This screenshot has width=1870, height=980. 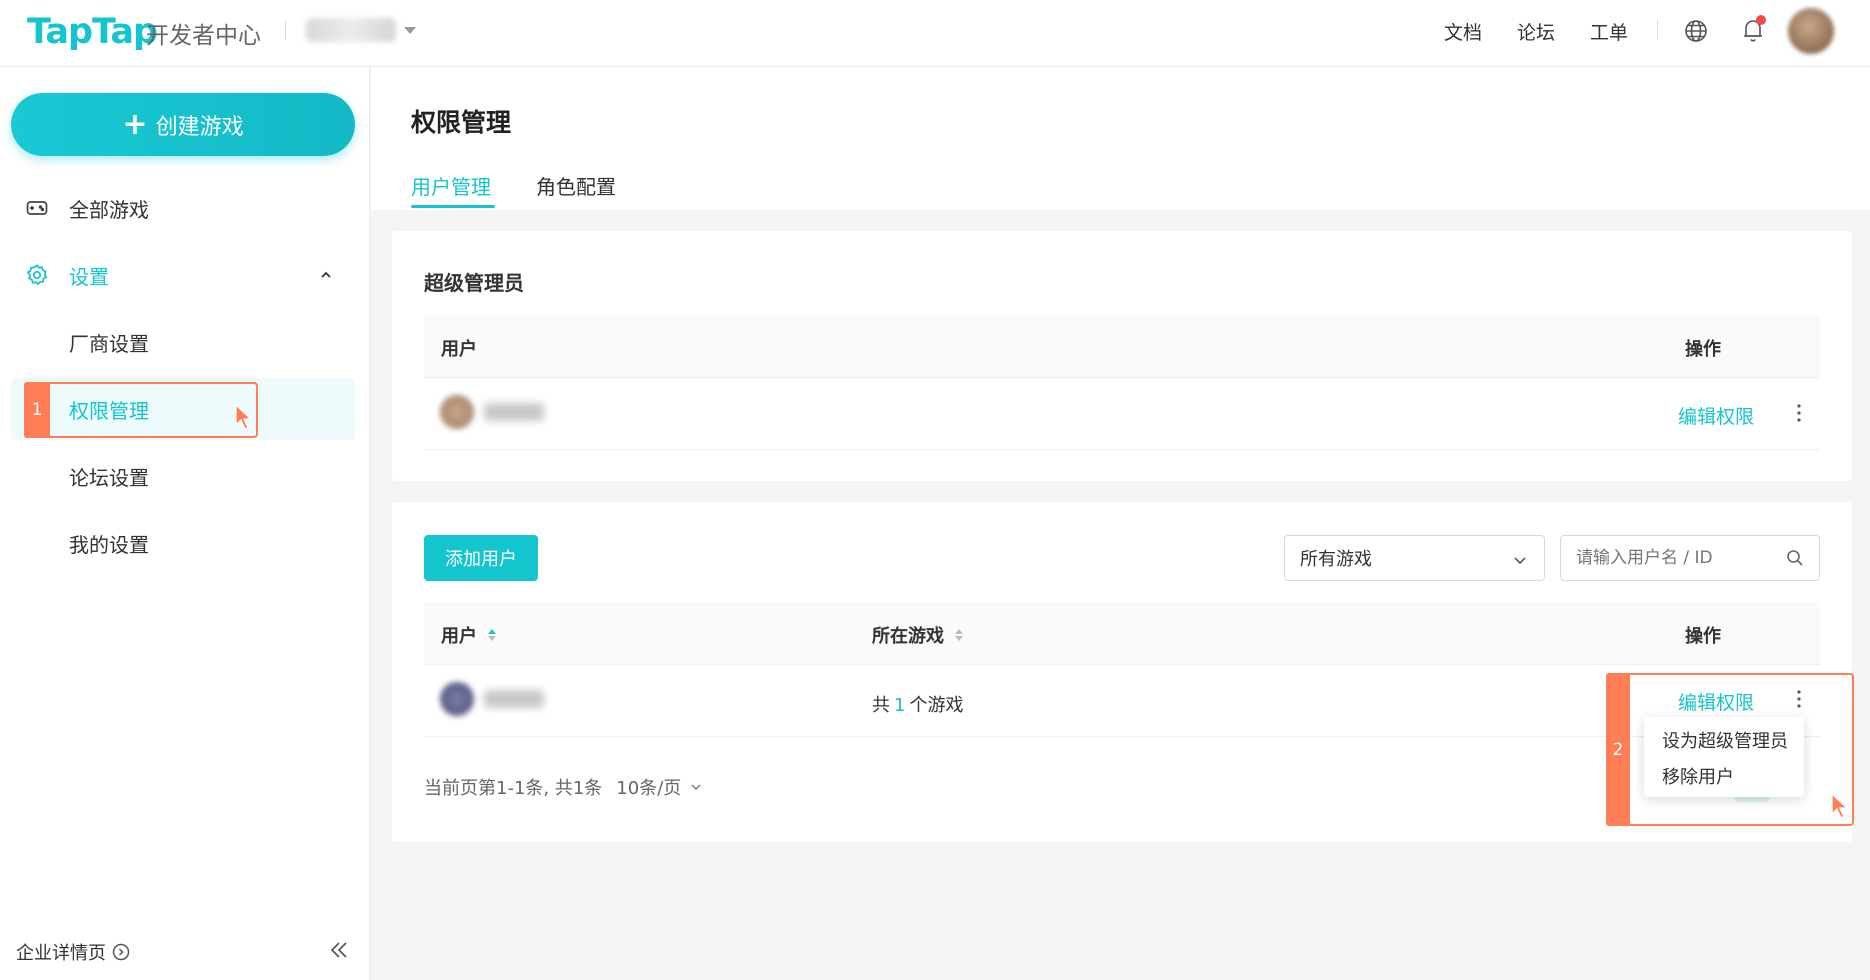 What do you see at coordinates (1696, 31) in the screenshot?
I see `globe-icon` at bounding box center [1696, 31].